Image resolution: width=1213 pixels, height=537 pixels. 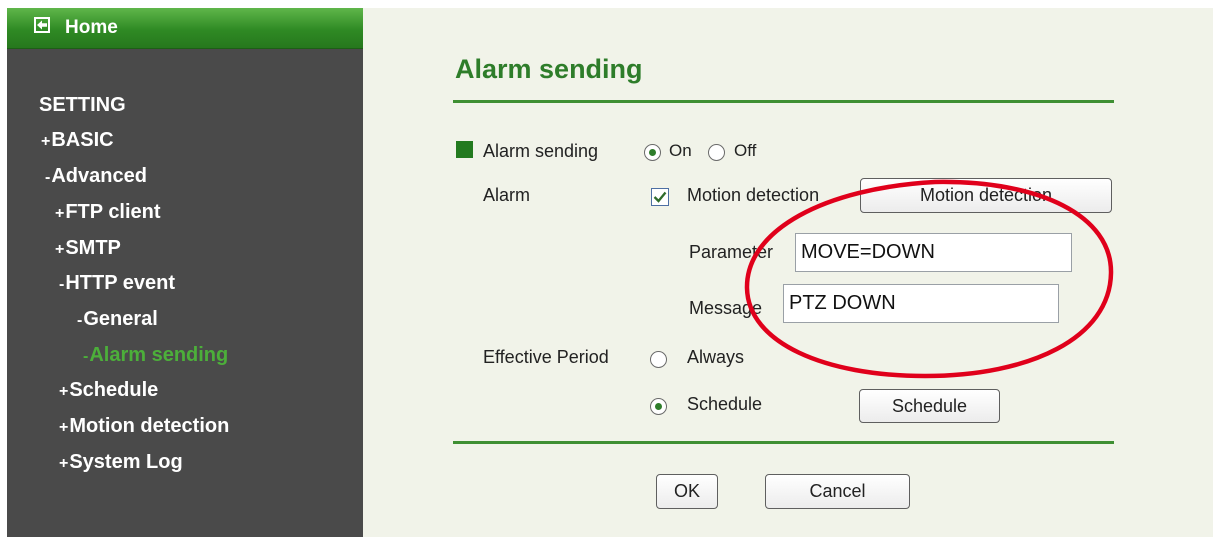 I want to click on motion-detection-checkbox, so click(x=660, y=197).